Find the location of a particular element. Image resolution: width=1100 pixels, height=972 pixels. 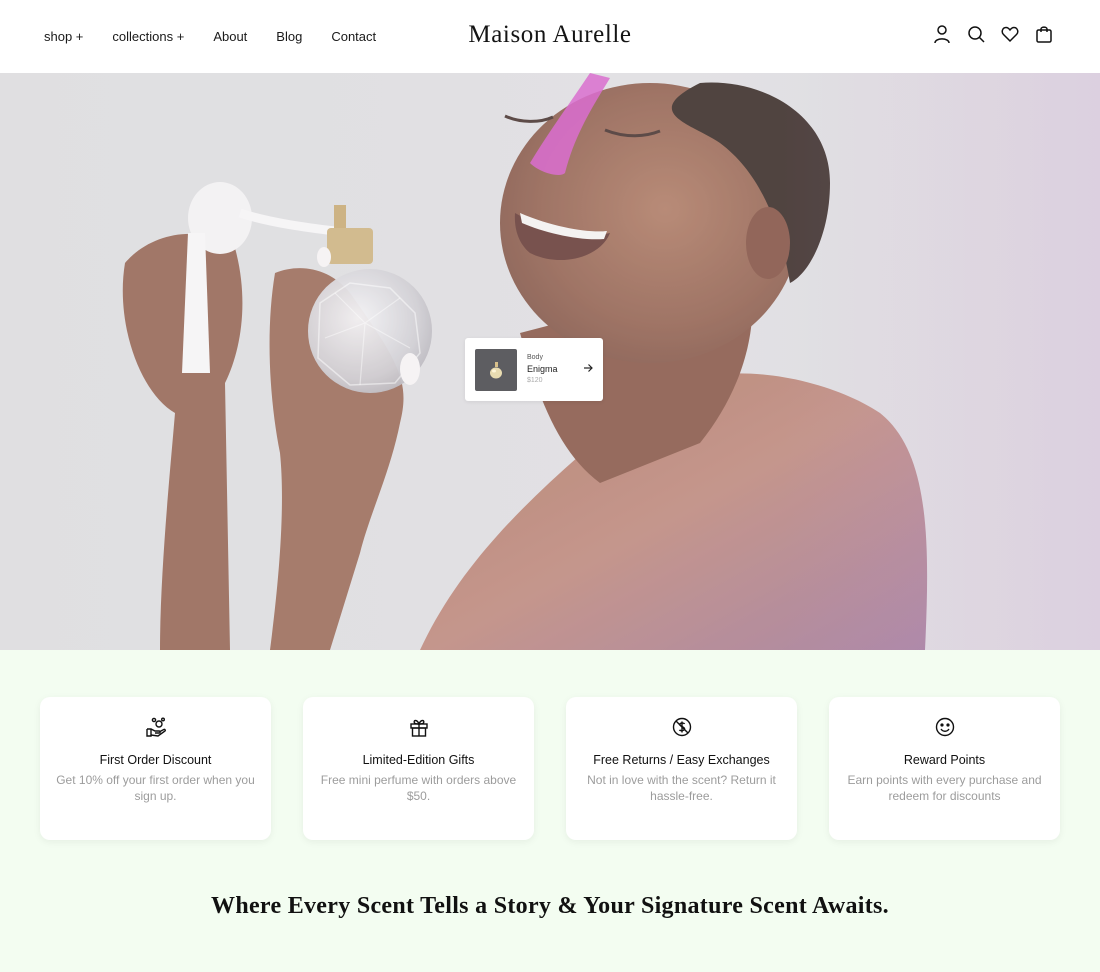

nav-shop: shop + is located at coordinates (63, 36).